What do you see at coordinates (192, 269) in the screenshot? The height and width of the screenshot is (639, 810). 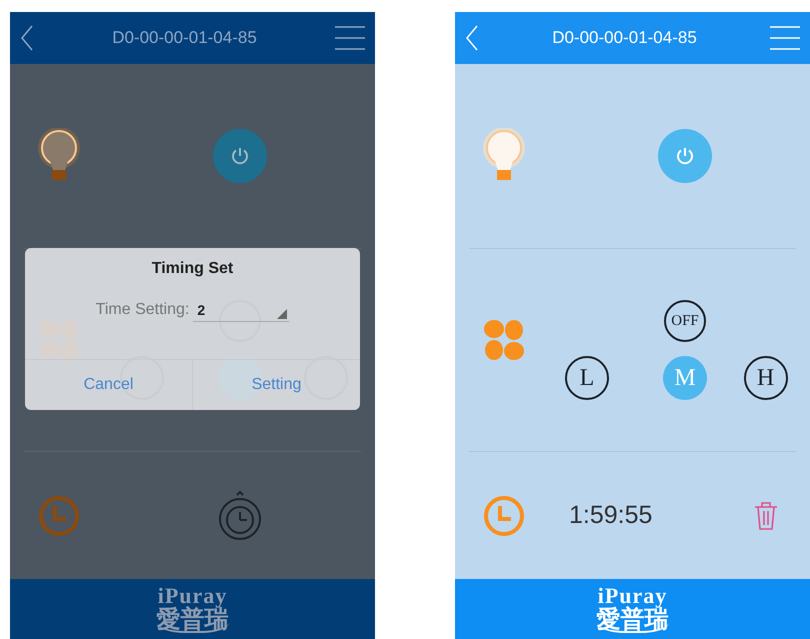 I see `dialog-title: Timing Set` at bounding box center [192, 269].